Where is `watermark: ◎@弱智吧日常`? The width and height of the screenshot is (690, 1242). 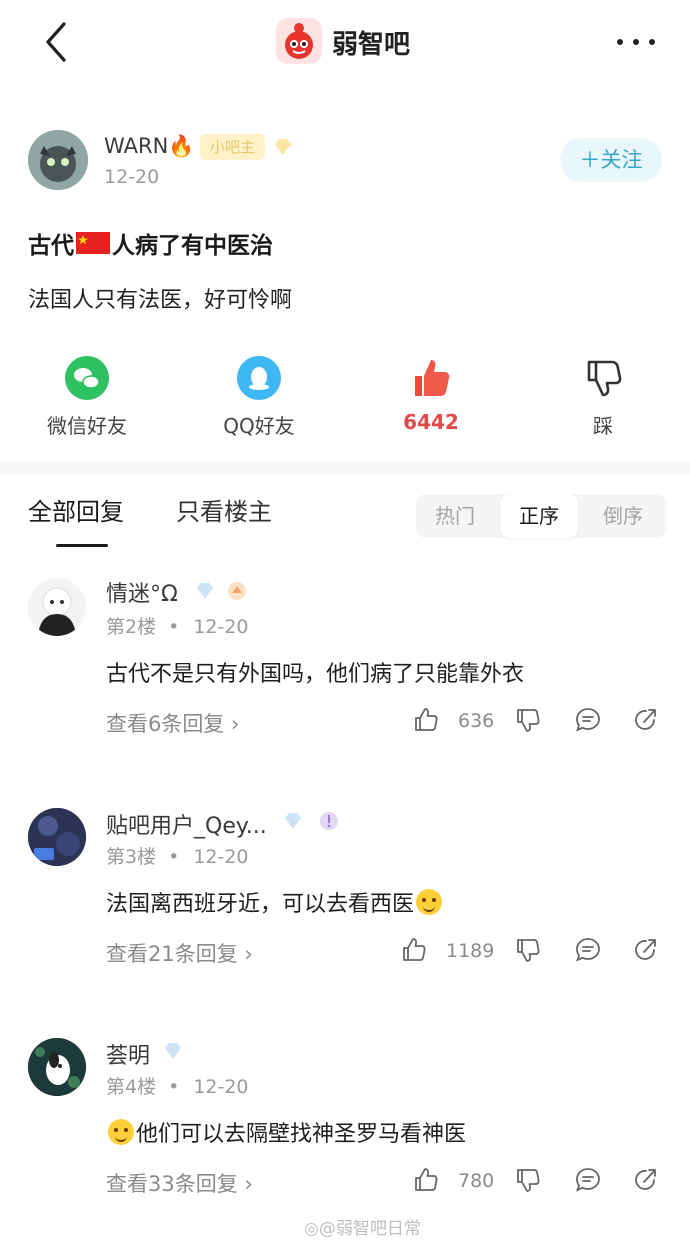 watermark: ◎@弱智吧日常 is located at coordinates (362, 1229).